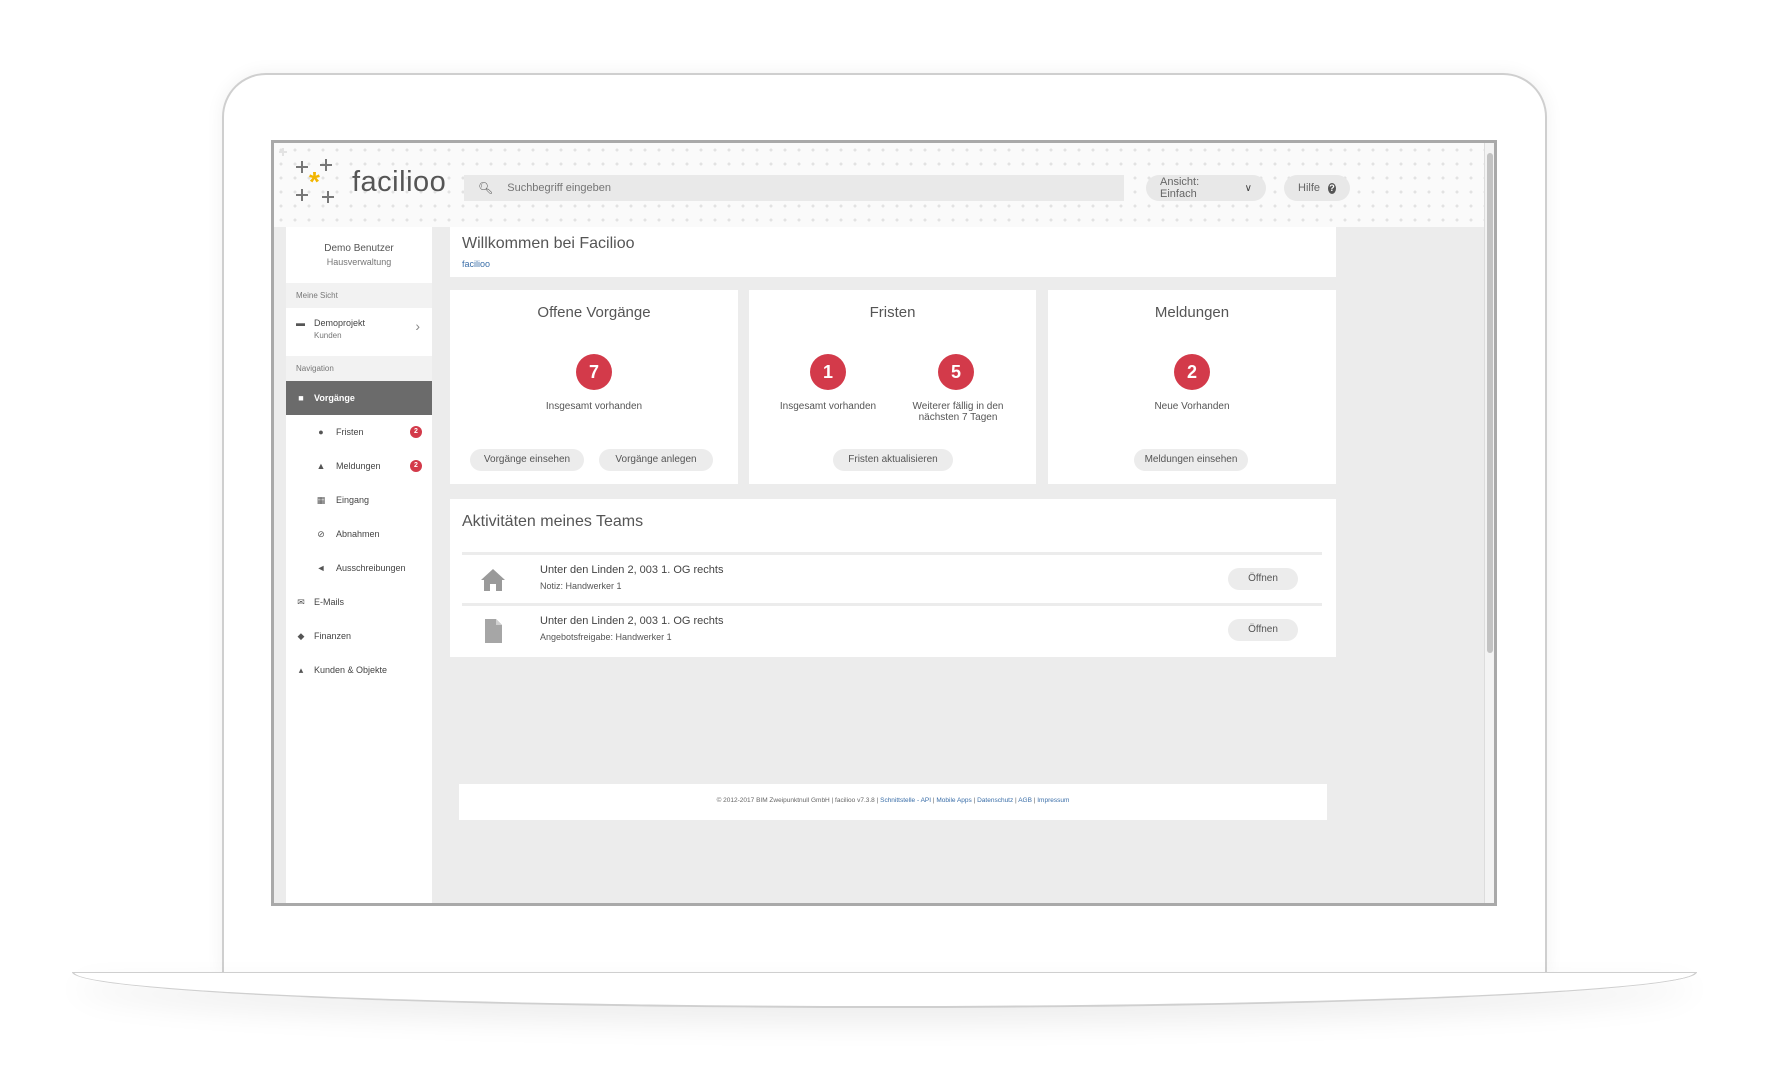 The height and width of the screenshot is (1090, 1765). I want to click on user-role: Hausverwaltung, so click(359, 262).